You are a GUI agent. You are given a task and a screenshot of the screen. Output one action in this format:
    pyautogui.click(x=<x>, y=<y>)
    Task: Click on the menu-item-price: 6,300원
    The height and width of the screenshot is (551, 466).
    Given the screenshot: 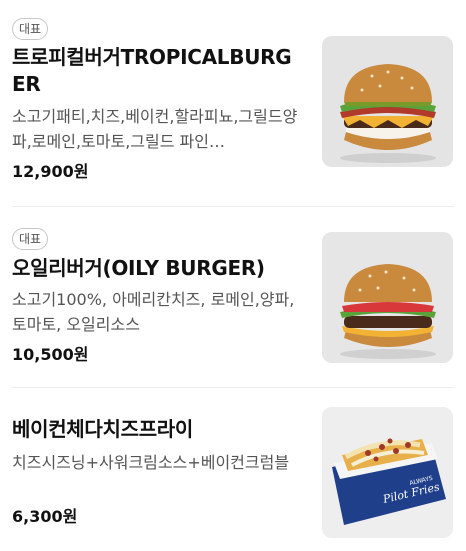 What is the action you would take?
    pyautogui.click(x=45, y=516)
    